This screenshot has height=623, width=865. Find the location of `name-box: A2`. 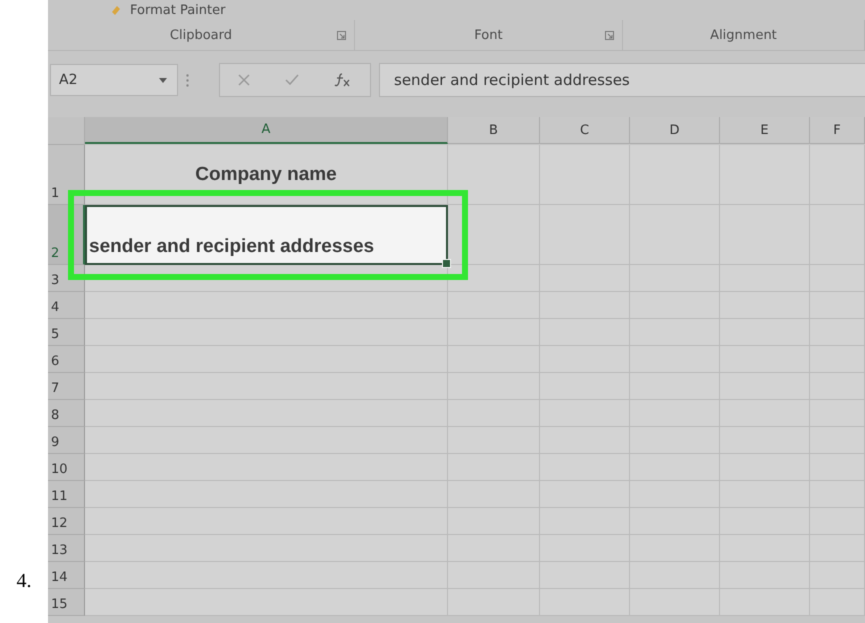

name-box: A2 is located at coordinates (114, 80).